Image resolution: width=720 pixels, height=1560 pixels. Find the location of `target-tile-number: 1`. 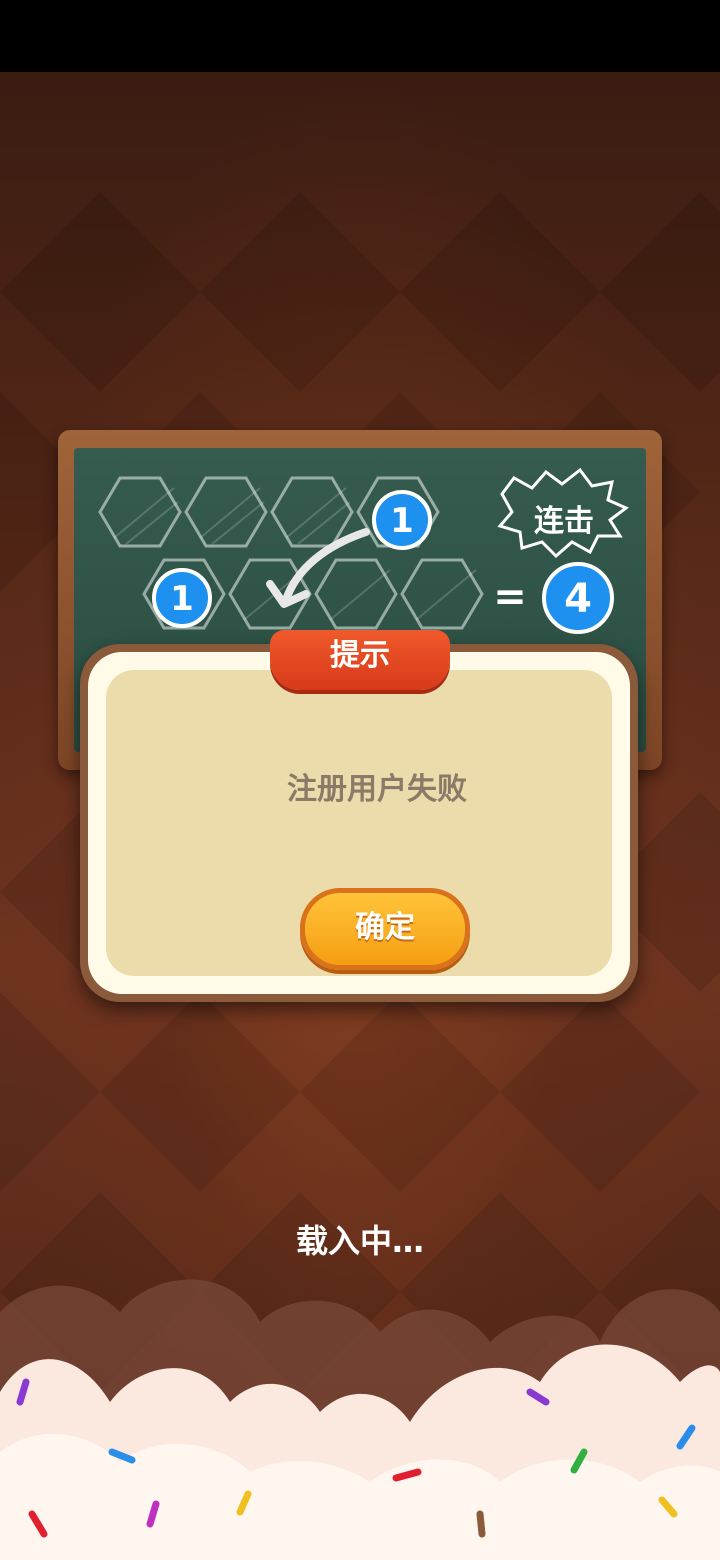

target-tile-number: 1 is located at coordinates (182, 599).